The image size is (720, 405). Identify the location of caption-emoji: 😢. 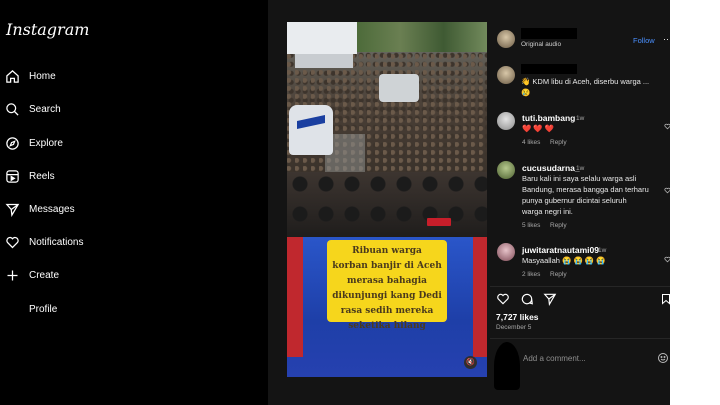
(526, 92).